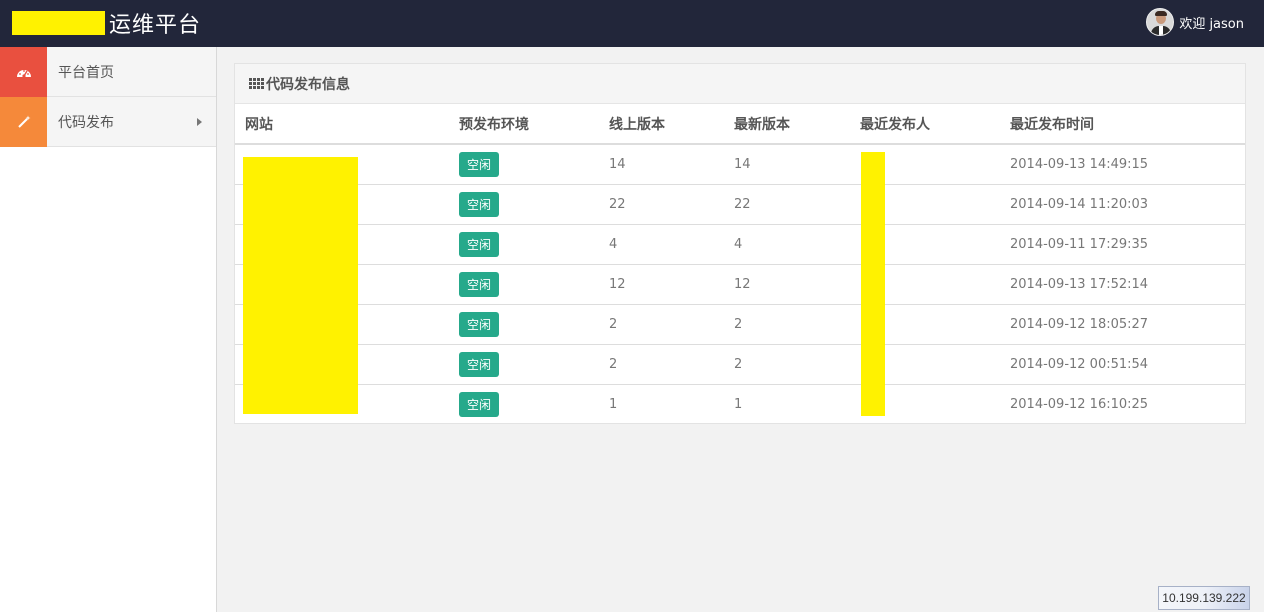 The width and height of the screenshot is (1264, 612). Describe the element at coordinates (199, 122) in the screenshot. I see `caret-right-icon` at that location.